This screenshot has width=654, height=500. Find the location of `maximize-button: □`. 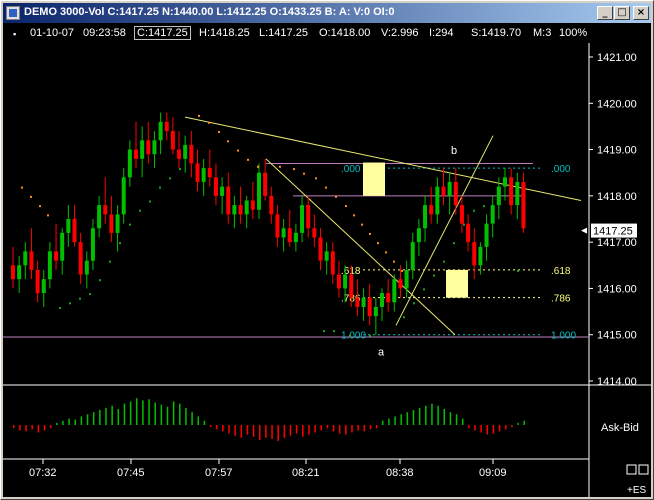

maximize-button: □ is located at coordinates (622, 13).